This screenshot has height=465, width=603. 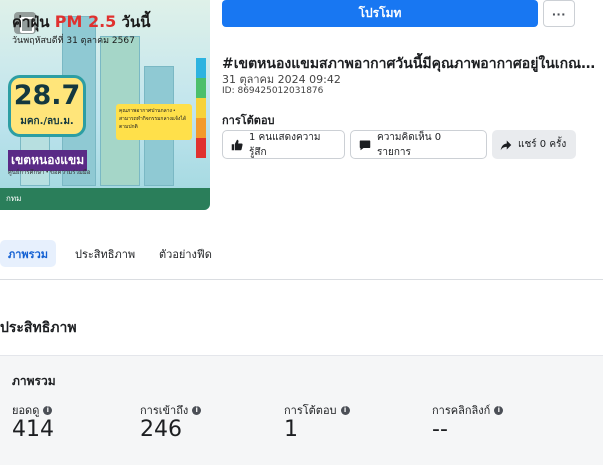 What do you see at coordinates (28, 253) in the screenshot?
I see `tab-overview: ภาพรวม` at bounding box center [28, 253].